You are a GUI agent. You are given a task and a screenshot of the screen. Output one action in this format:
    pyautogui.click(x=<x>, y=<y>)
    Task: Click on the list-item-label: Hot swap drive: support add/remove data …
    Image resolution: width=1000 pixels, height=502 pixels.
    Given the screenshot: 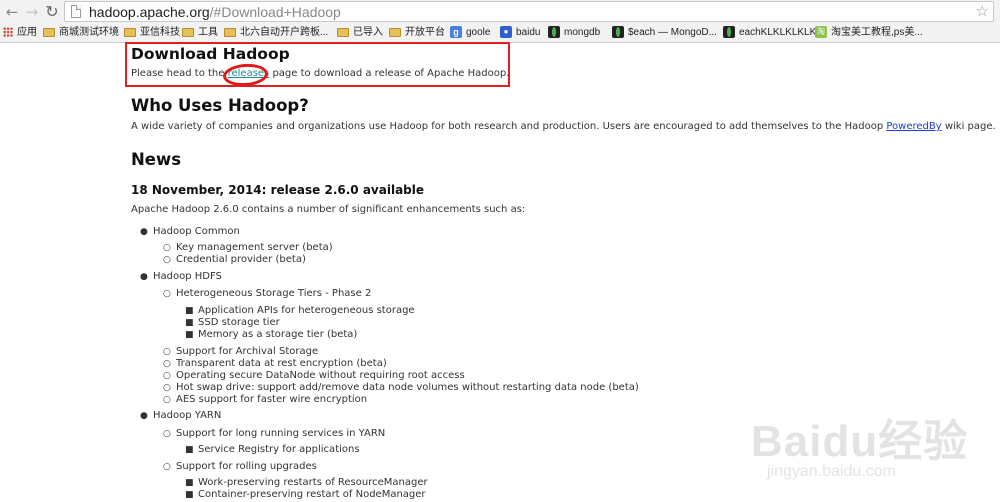 What is the action you would take?
    pyautogui.click(x=407, y=387)
    